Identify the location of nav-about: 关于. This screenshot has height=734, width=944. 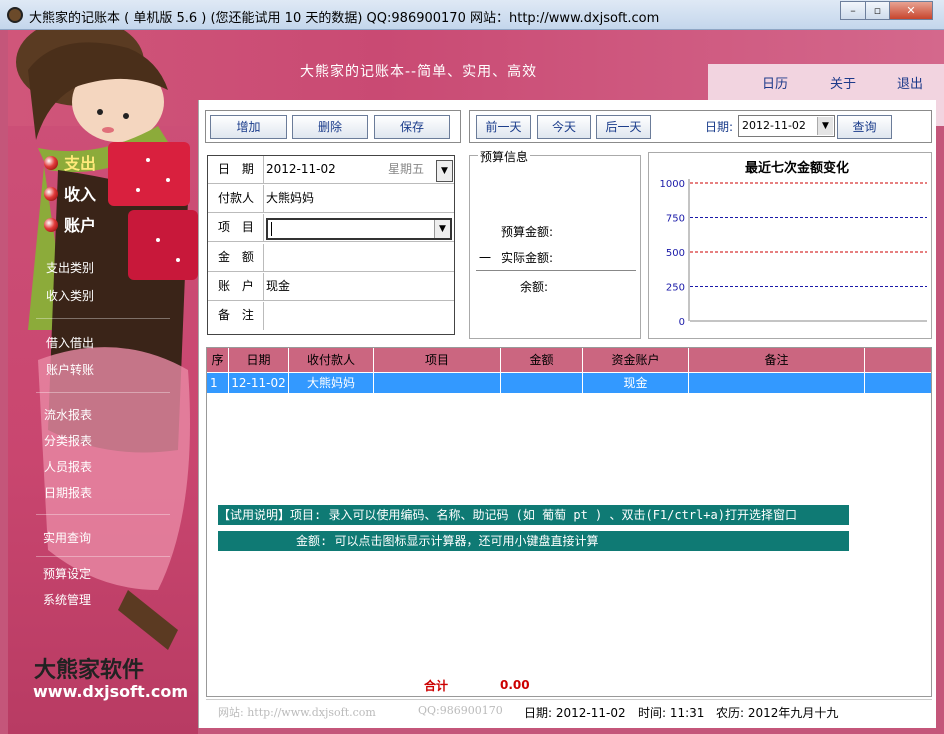
(843, 82).